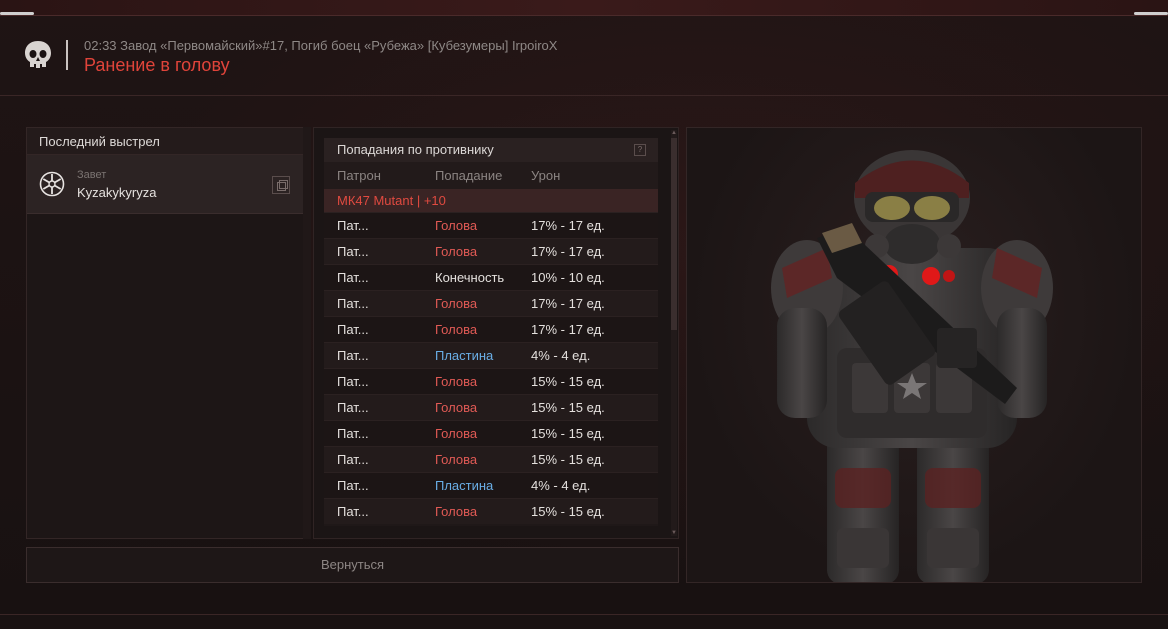  Describe the element at coordinates (117, 192) in the screenshot. I see `shooter-name: Kyzakykyryza` at that location.